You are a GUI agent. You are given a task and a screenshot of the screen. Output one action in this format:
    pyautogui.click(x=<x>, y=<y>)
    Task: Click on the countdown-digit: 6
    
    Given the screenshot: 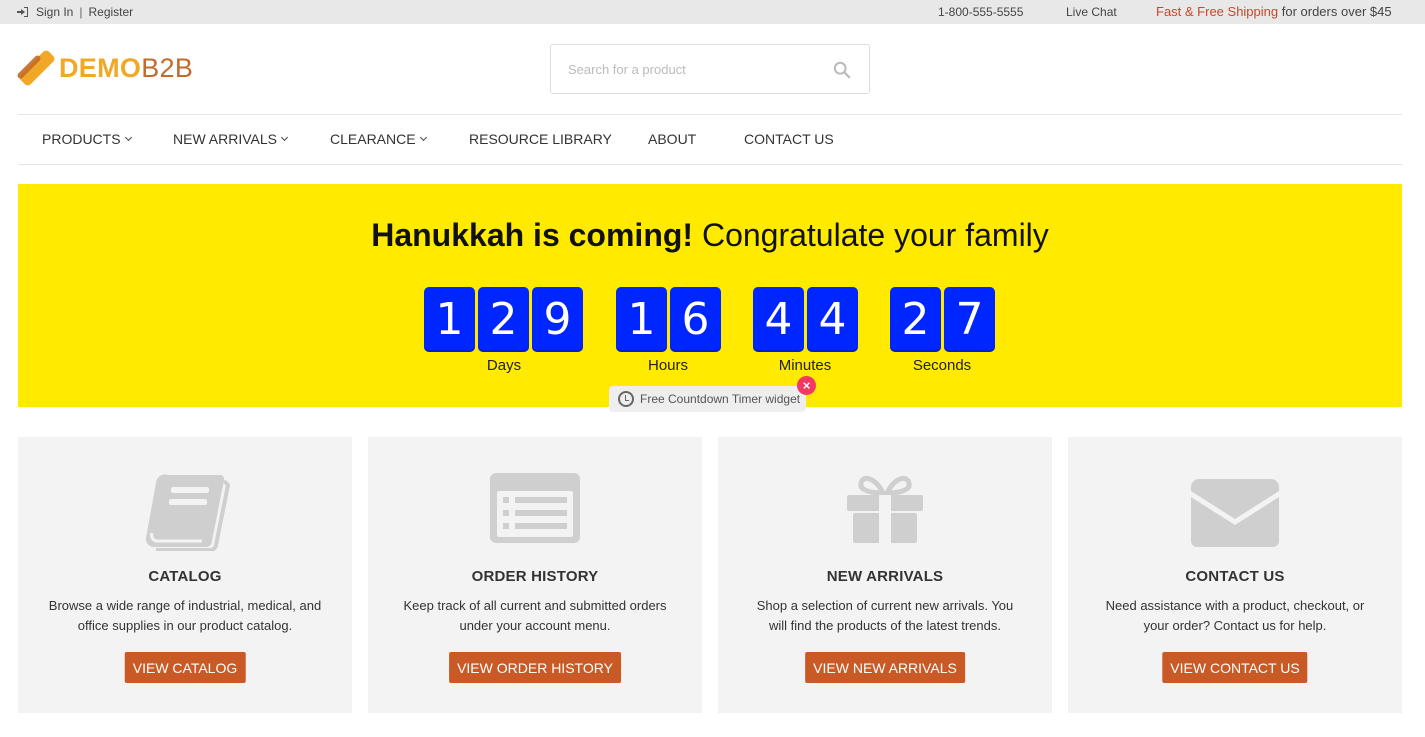 What is the action you would take?
    pyautogui.click(x=695, y=319)
    